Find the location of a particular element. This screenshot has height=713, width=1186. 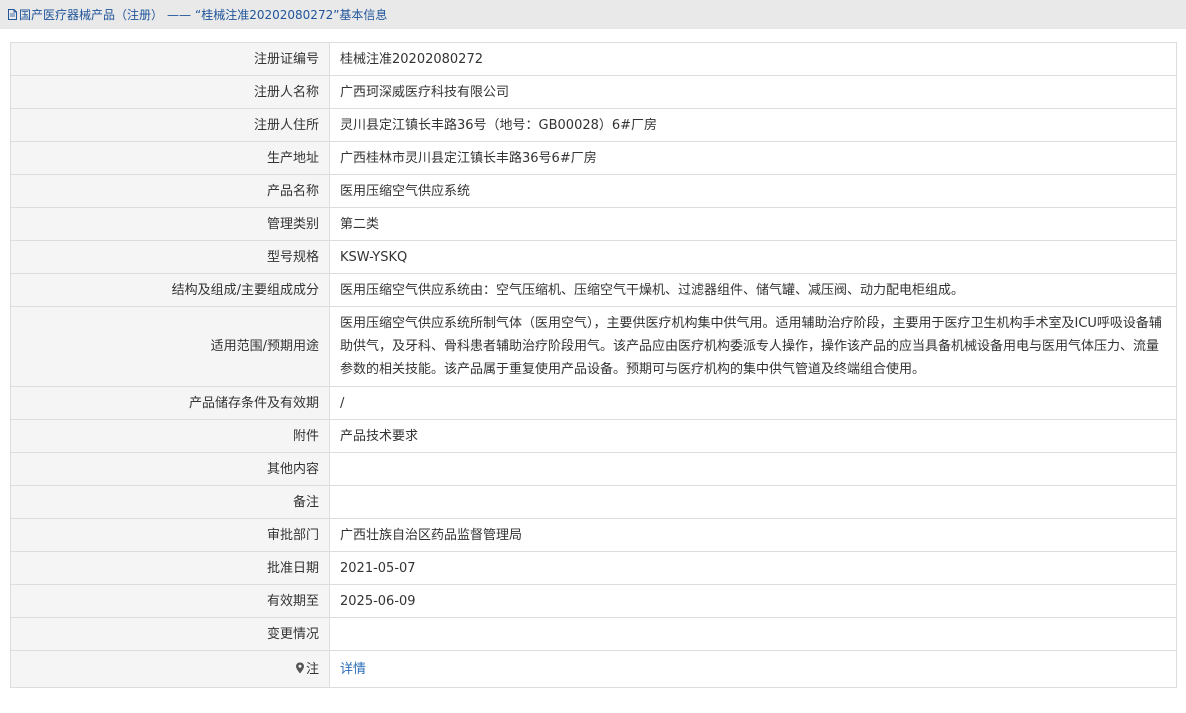

breadcrumb: 国产医疗器械产品（注册） —— “桂械注准20202080272”基本信息 is located at coordinates (593, 14).